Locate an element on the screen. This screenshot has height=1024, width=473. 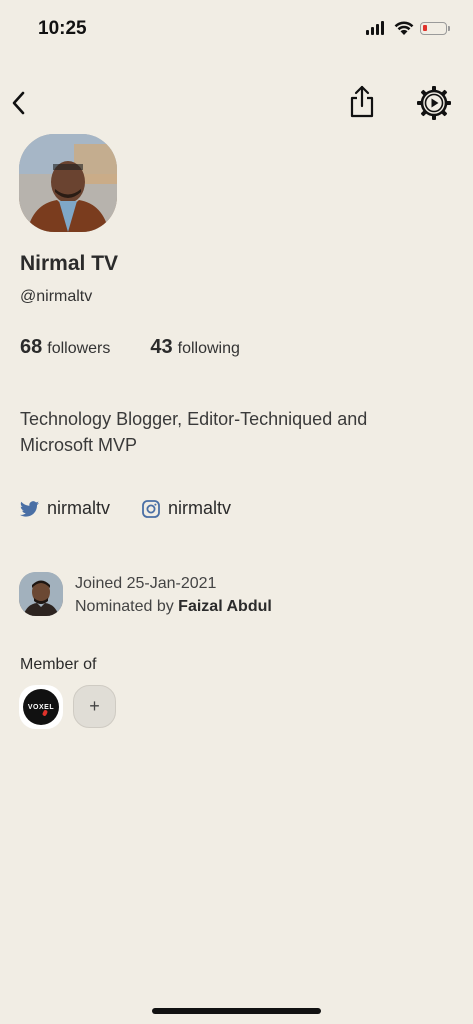
nominator-name: Faizal Abdul is located at coordinates (225, 606).